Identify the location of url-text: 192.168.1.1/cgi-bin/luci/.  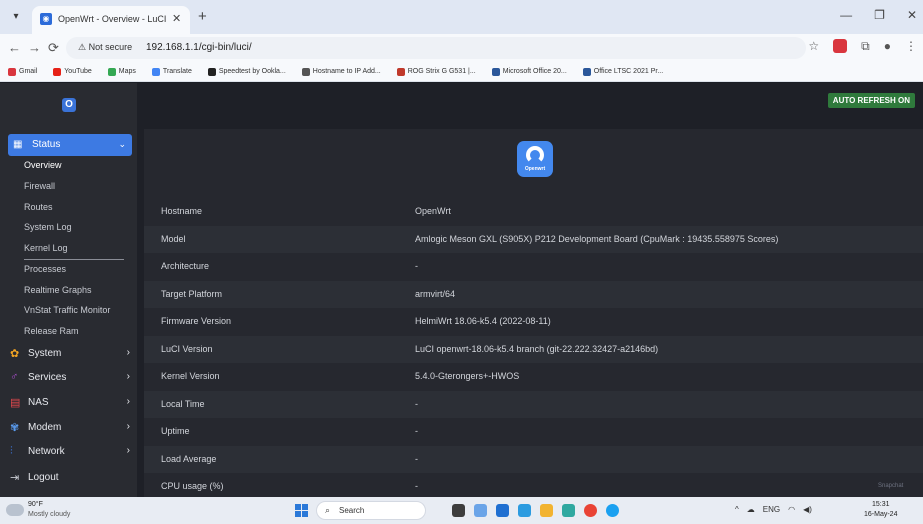
(199, 47).